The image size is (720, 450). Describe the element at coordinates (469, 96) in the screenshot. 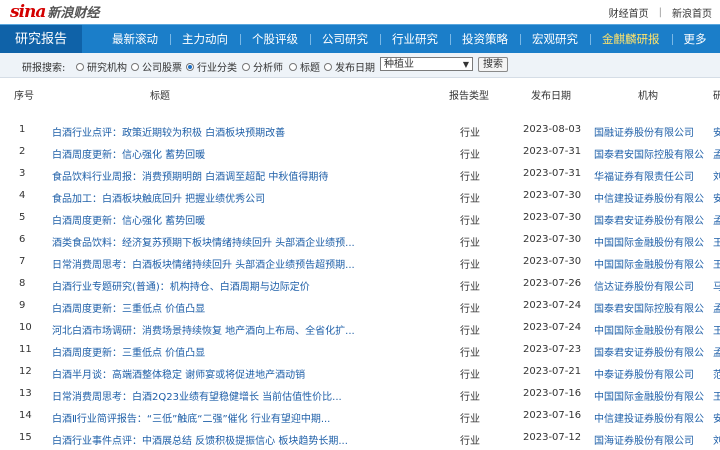

I see `header-type: 报告类型` at that location.